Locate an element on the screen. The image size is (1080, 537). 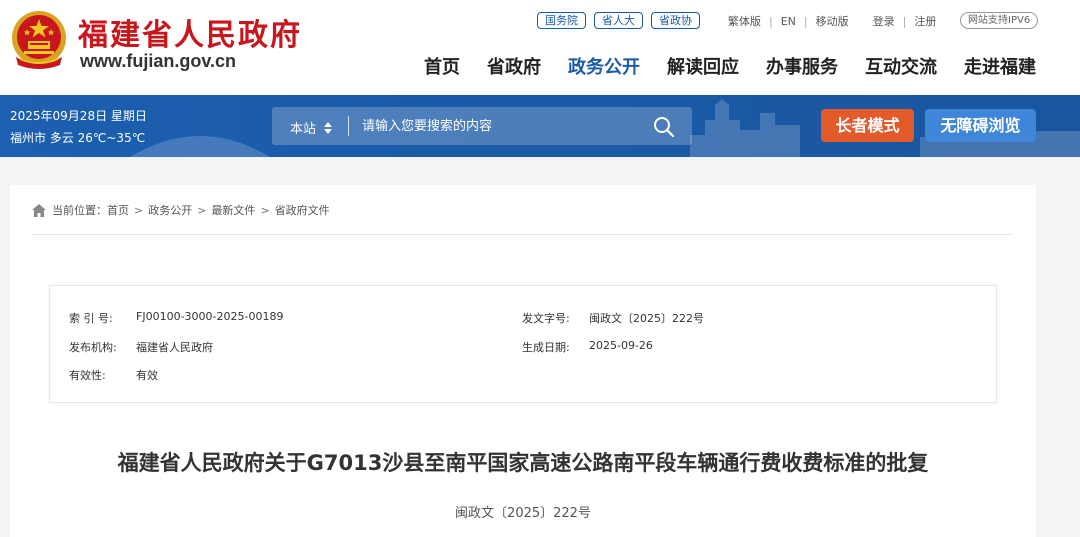
weather-info: 福州市 多云 26℃~35℃ is located at coordinates (78, 138).